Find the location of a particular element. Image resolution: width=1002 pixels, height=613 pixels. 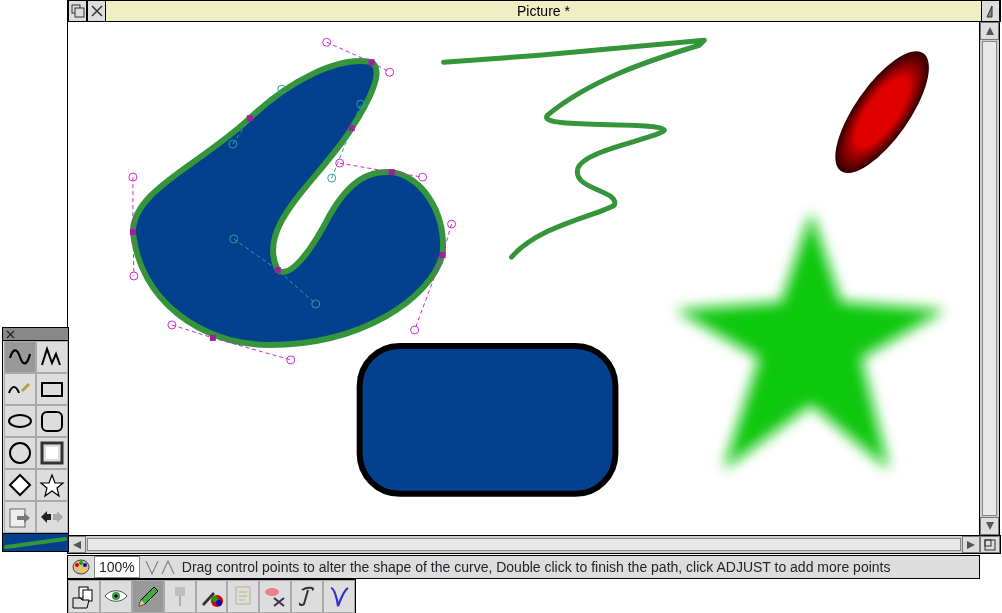

scroll-down-icon is located at coordinates (989, 526).